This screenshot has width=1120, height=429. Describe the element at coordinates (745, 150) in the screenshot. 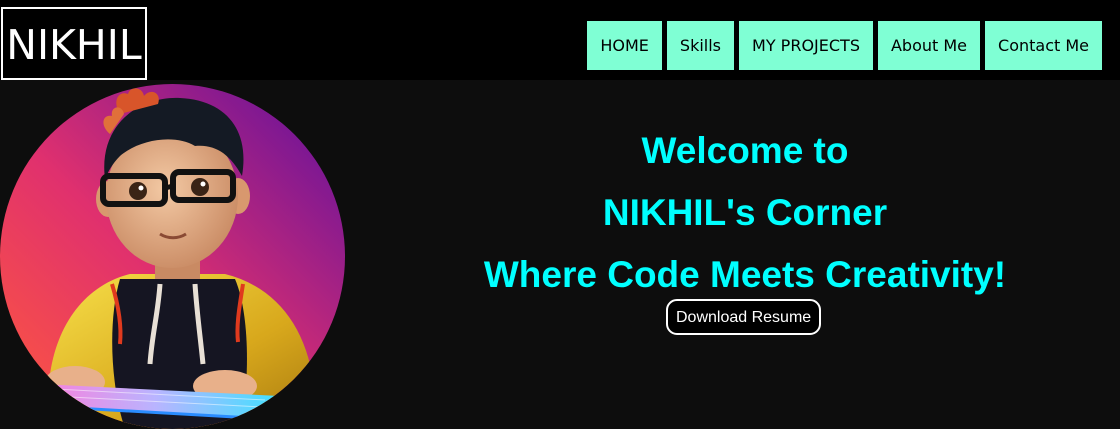

I see `hero-heading-line-1: Welcome to` at that location.